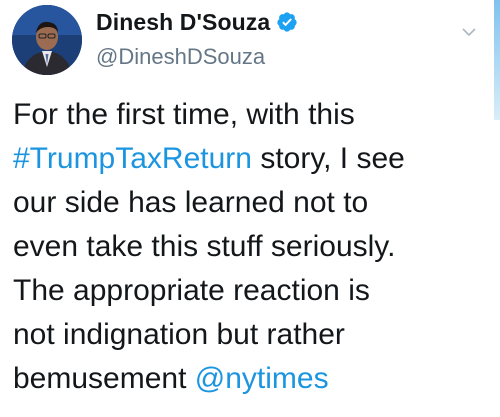  I want to click on tweet-text-line: bemusement @nytimes, so click(171, 378).